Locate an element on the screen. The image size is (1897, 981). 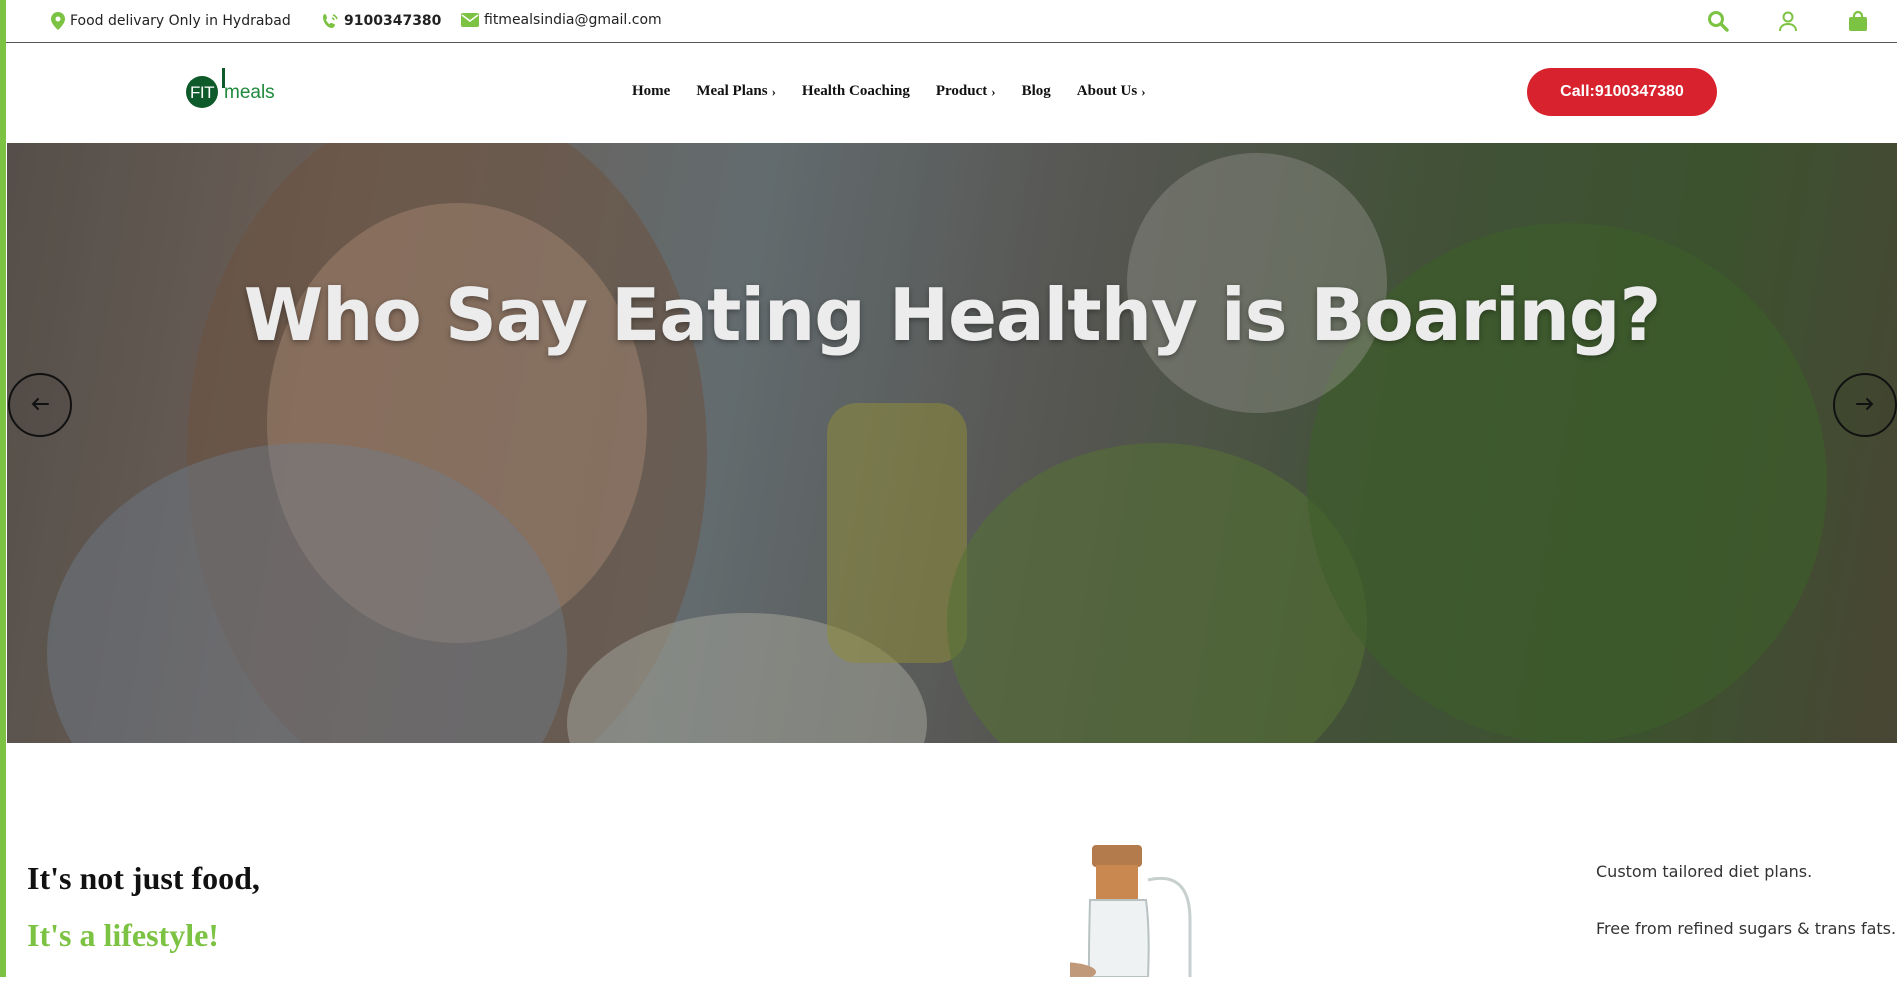
nav-product: Product › is located at coordinates (966, 91).